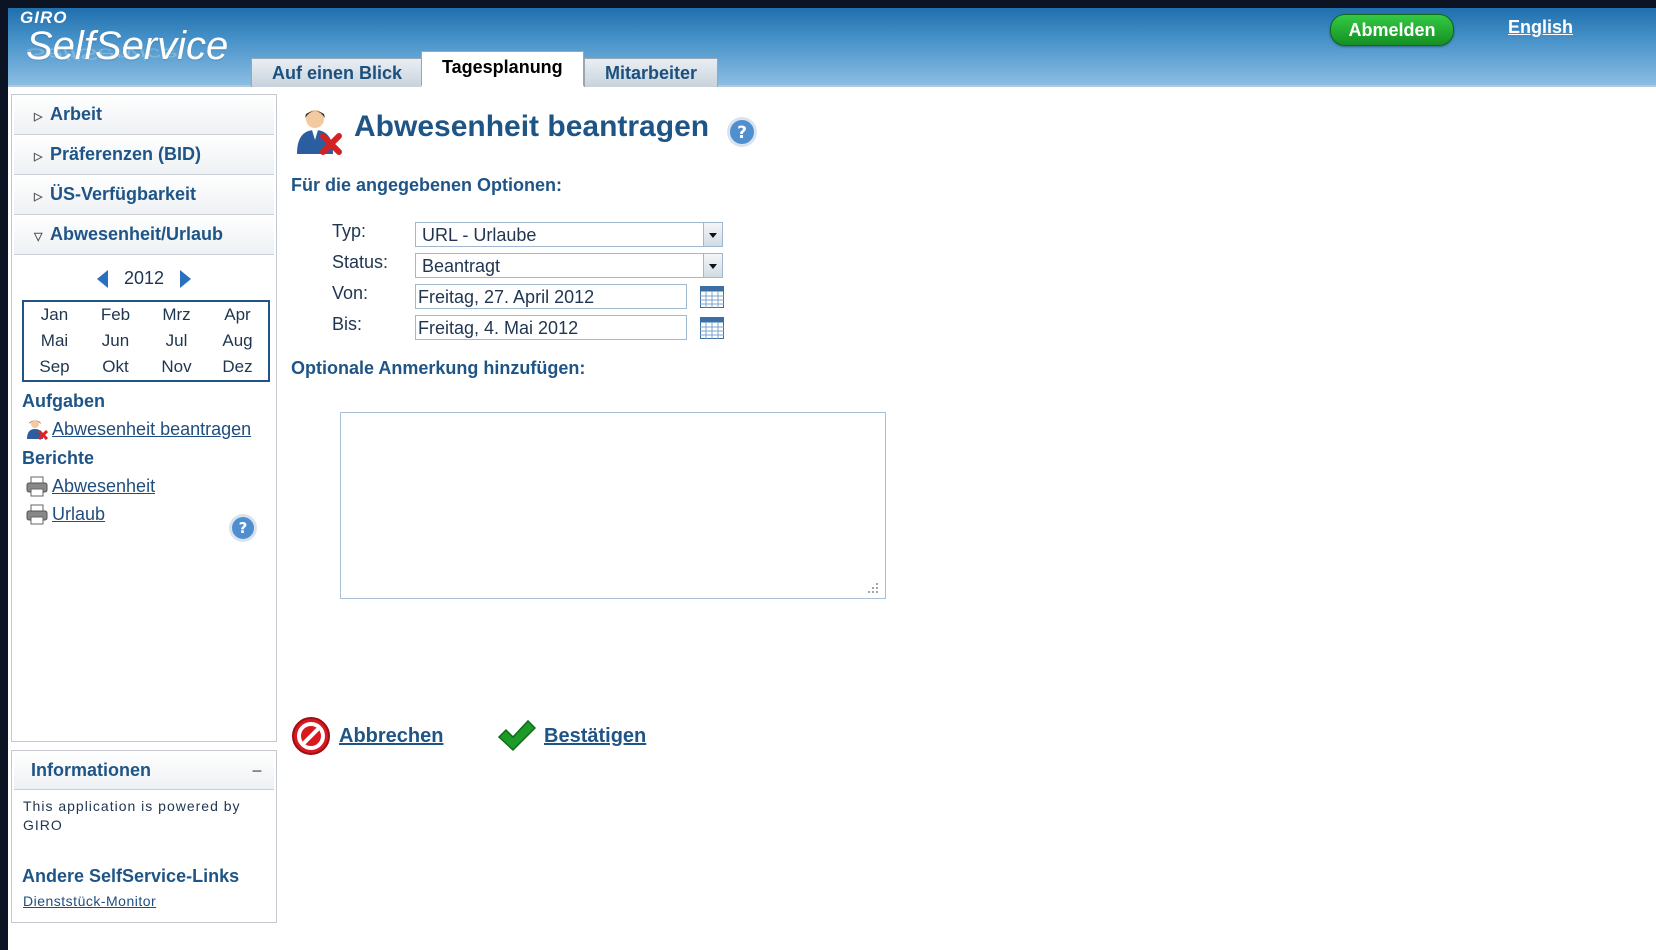 This screenshot has height=950, width=1656. What do you see at coordinates (176, 341) in the screenshot?
I see `month-jul: Jul` at bounding box center [176, 341].